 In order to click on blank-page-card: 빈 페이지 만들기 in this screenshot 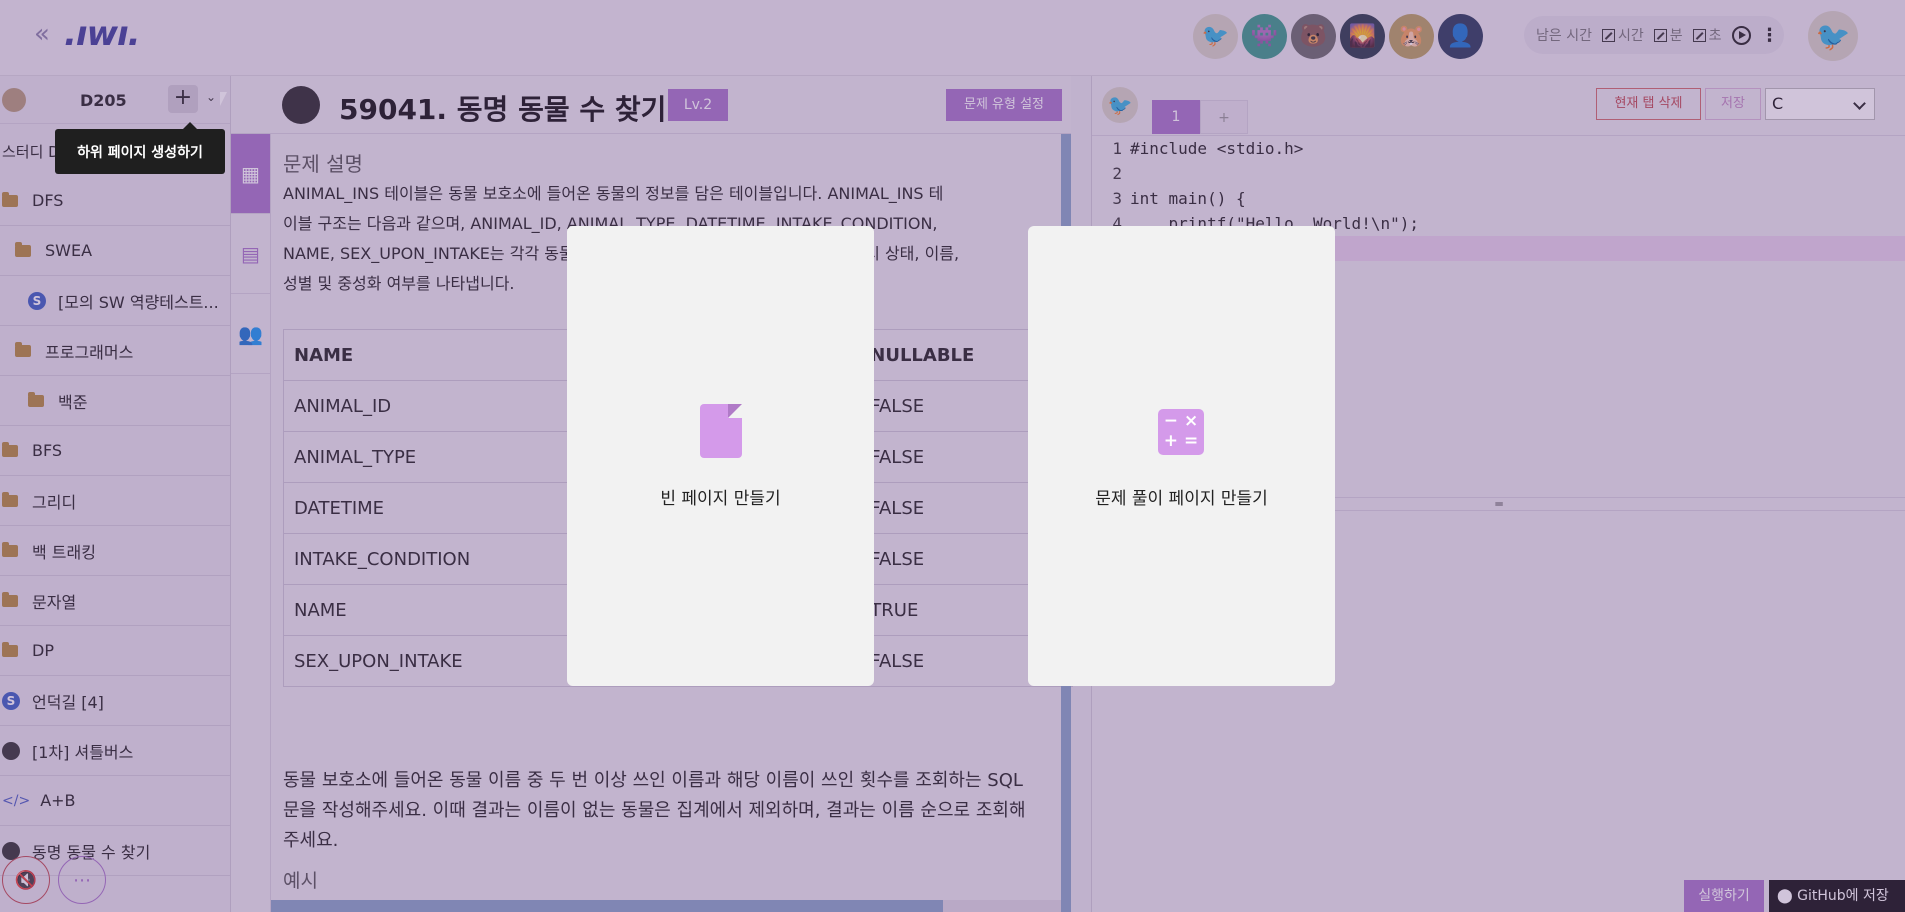, I will do `click(720, 456)`.